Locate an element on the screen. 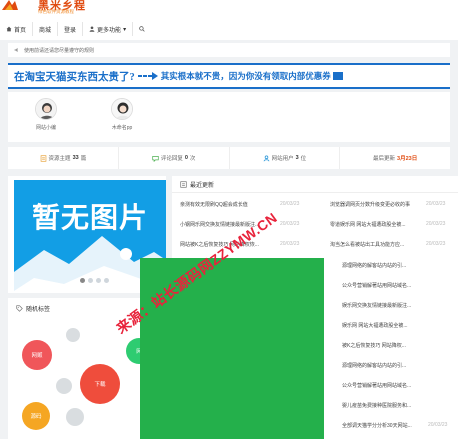 This screenshot has width=458, height=439. stat-comments: 评论回复 0 次 is located at coordinates (174, 158).